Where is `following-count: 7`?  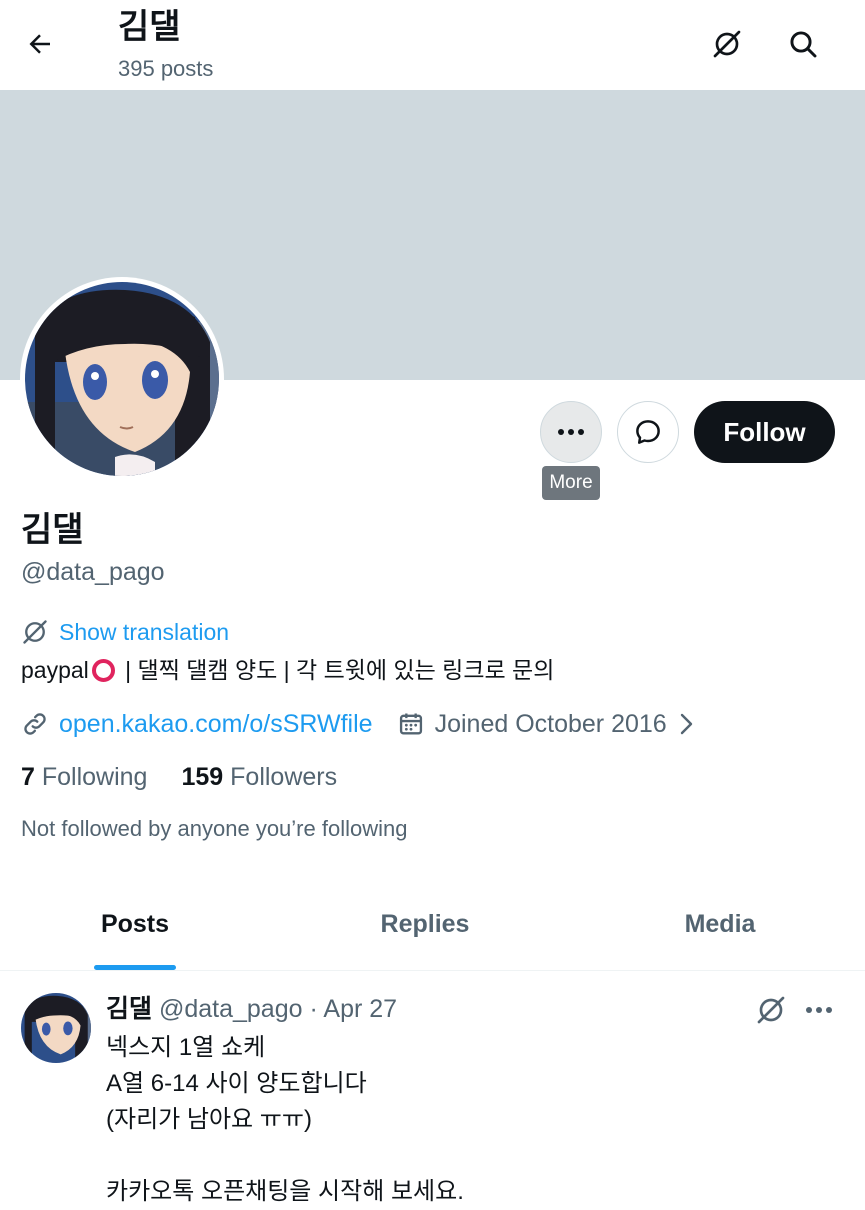
following-count: 7 is located at coordinates (28, 777).